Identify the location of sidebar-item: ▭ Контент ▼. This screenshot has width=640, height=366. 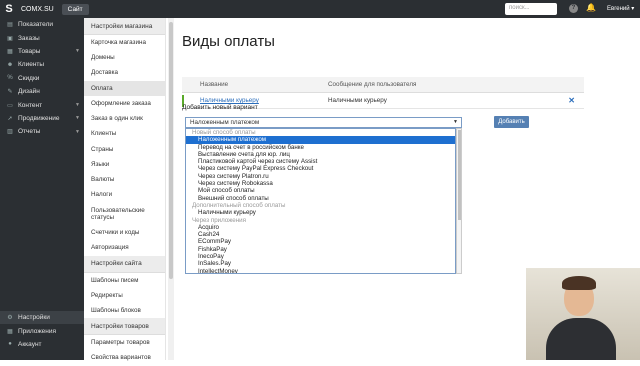
(42, 104).